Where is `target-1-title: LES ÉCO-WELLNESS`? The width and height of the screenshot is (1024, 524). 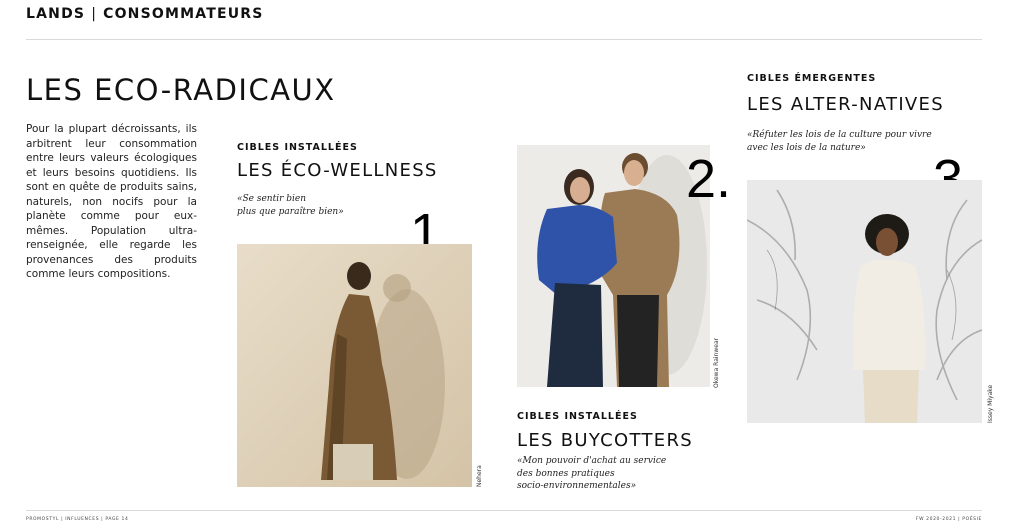 target-1-title: LES ÉCO-WELLNESS is located at coordinates (337, 170).